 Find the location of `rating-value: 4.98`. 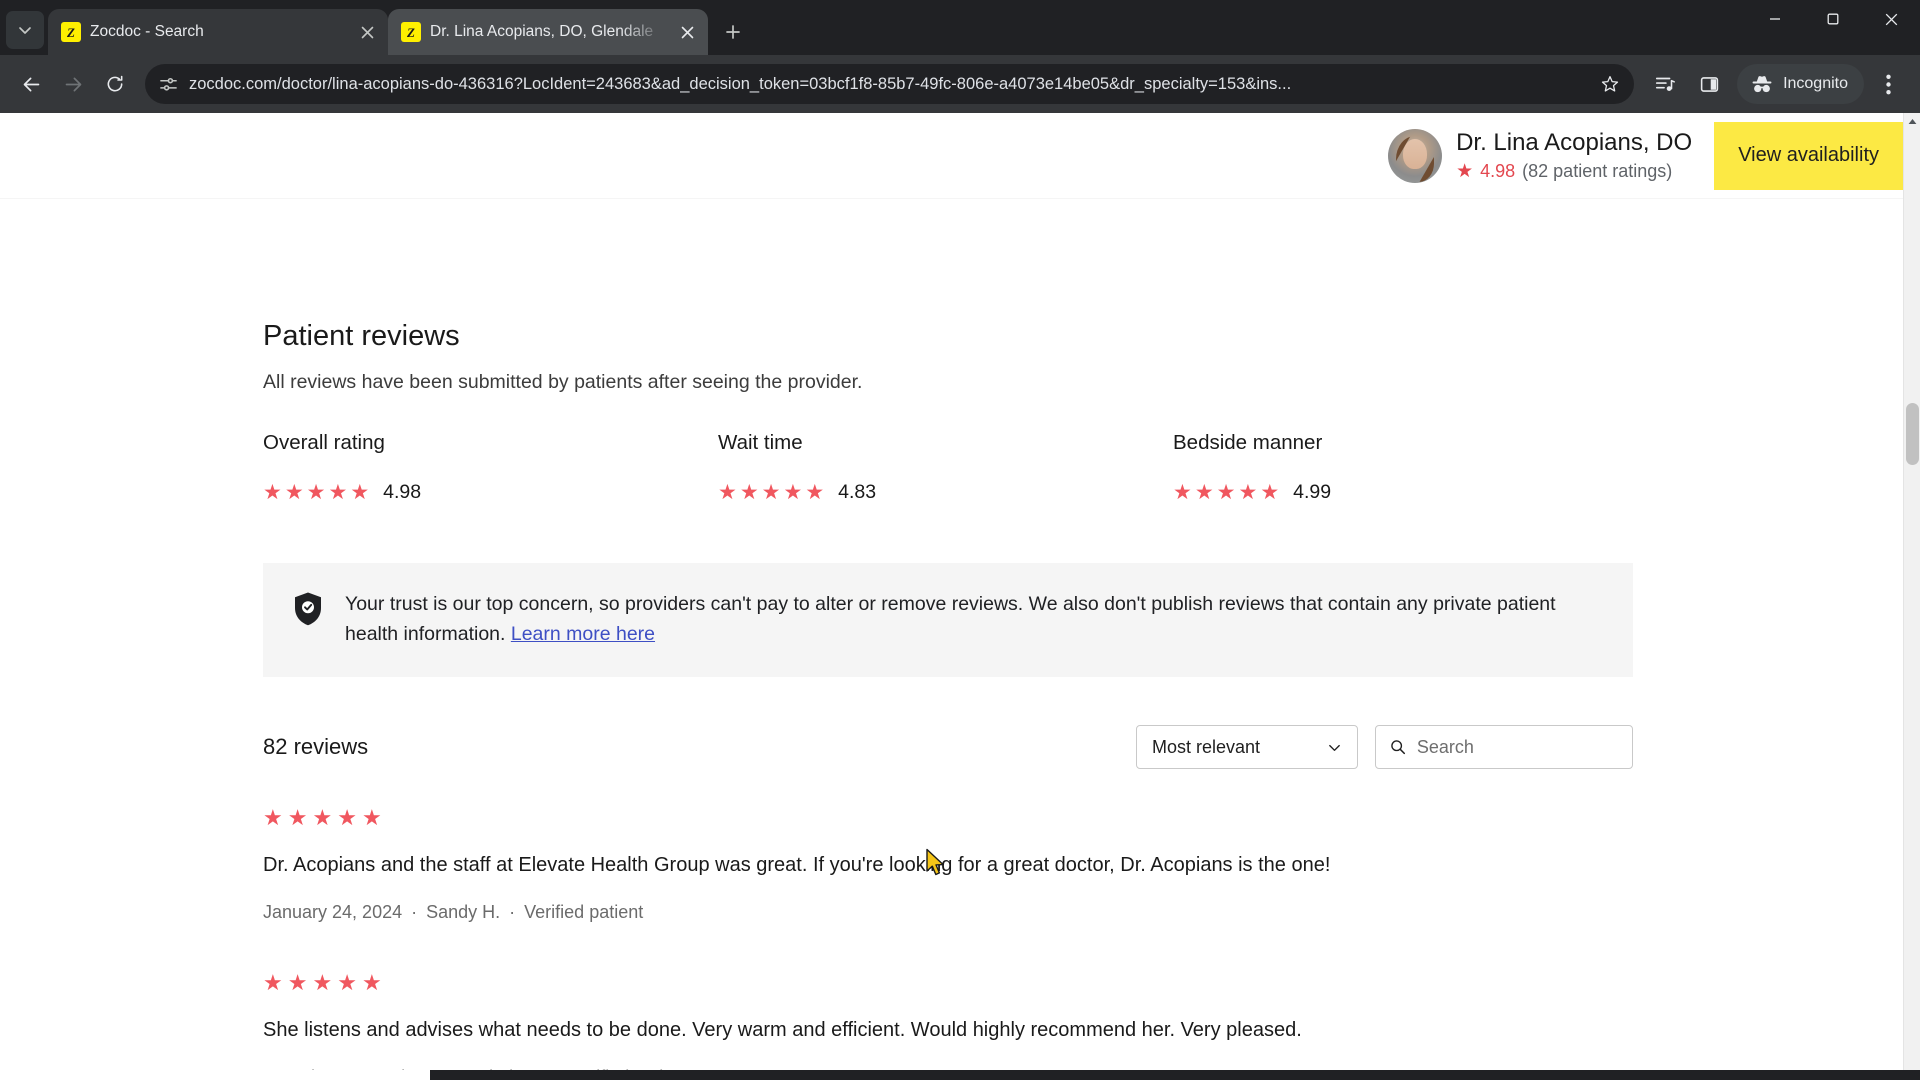

rating-value: 4.98 is located at coordinates (1498, 171).